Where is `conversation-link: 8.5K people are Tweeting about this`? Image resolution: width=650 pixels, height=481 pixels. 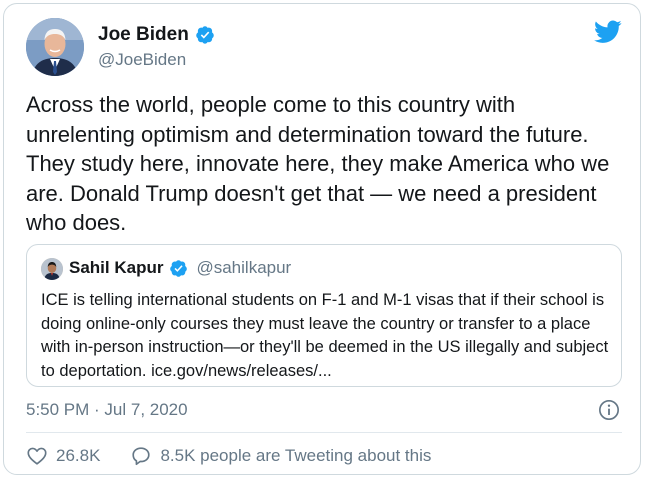
conversation-link: 8.5K people are Tweeting about this is located at coordinates (280, 456).